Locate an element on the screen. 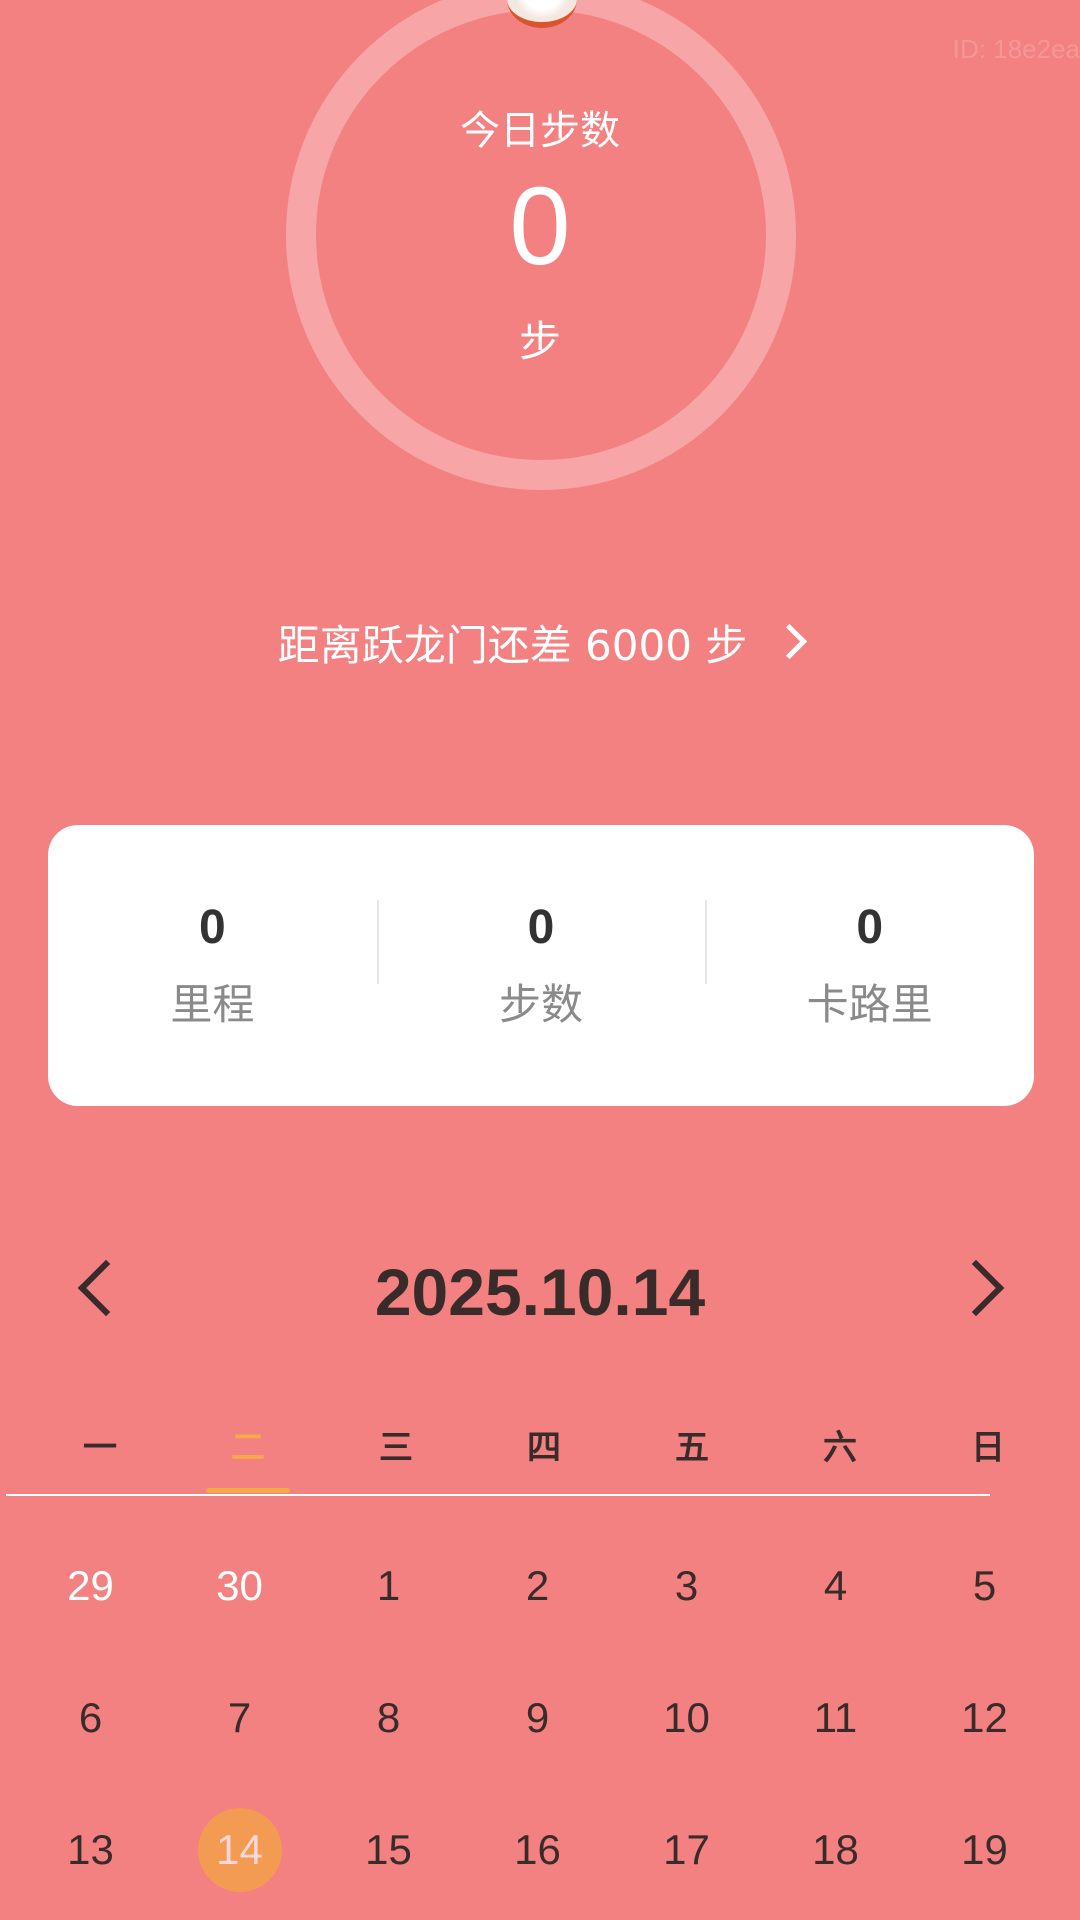 The image size is (1080, 1920). calendar-day: 18 is located at coordinates (835, 1850).